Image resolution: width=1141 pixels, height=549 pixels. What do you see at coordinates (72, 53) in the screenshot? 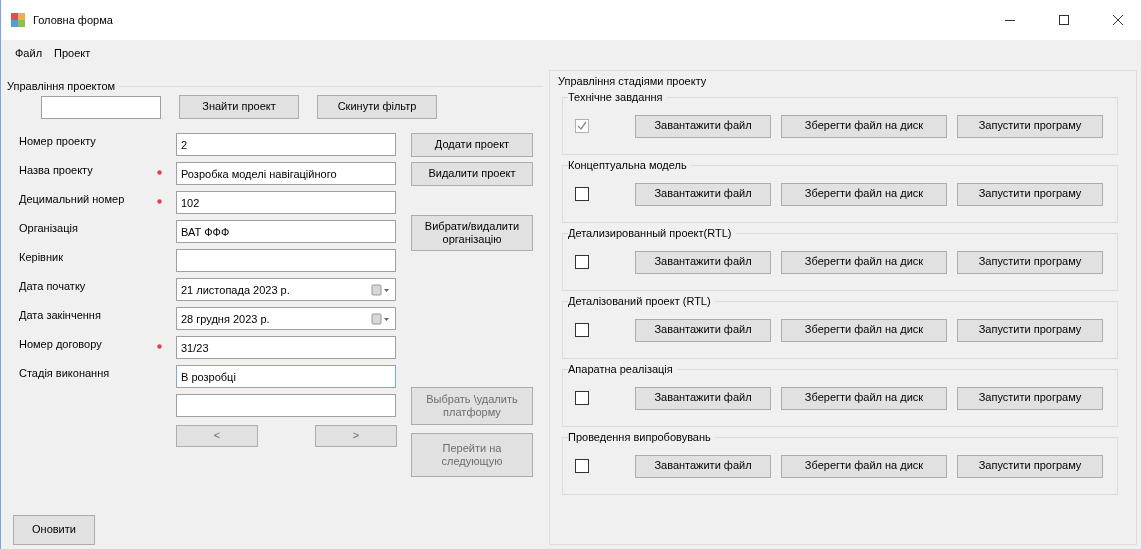
I see `menu-item: Проект` at bounding box center [72, 53].